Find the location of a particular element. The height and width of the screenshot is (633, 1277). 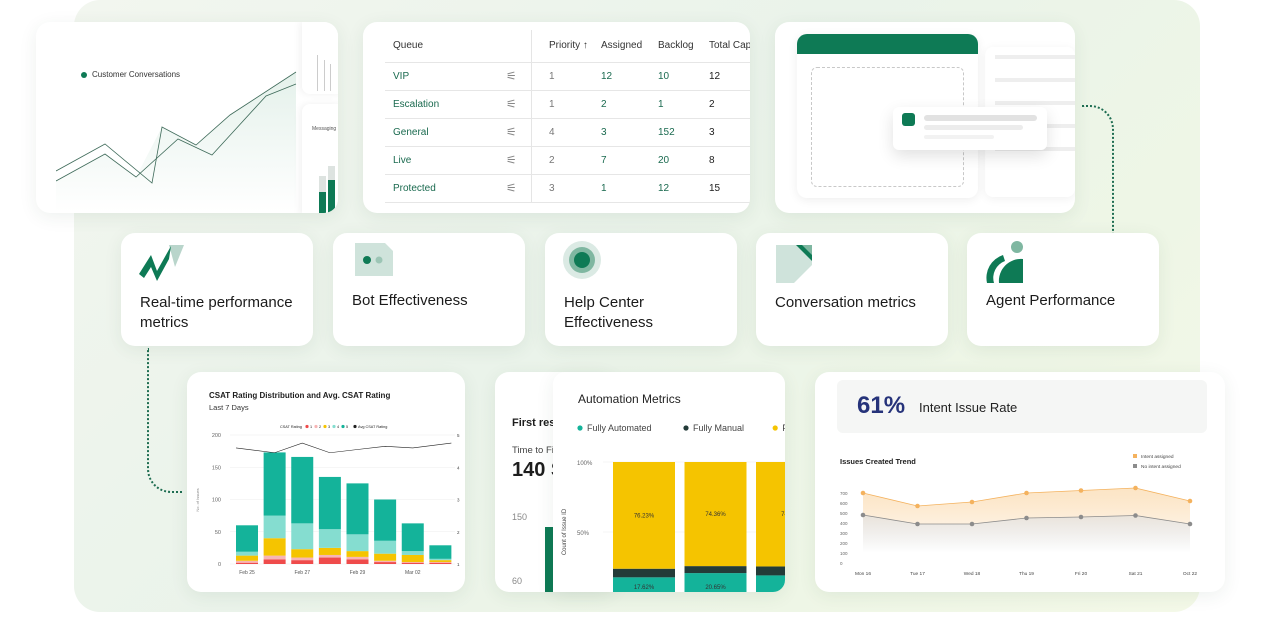

assigned-cell: 7 is located at coordinates (621, 160).